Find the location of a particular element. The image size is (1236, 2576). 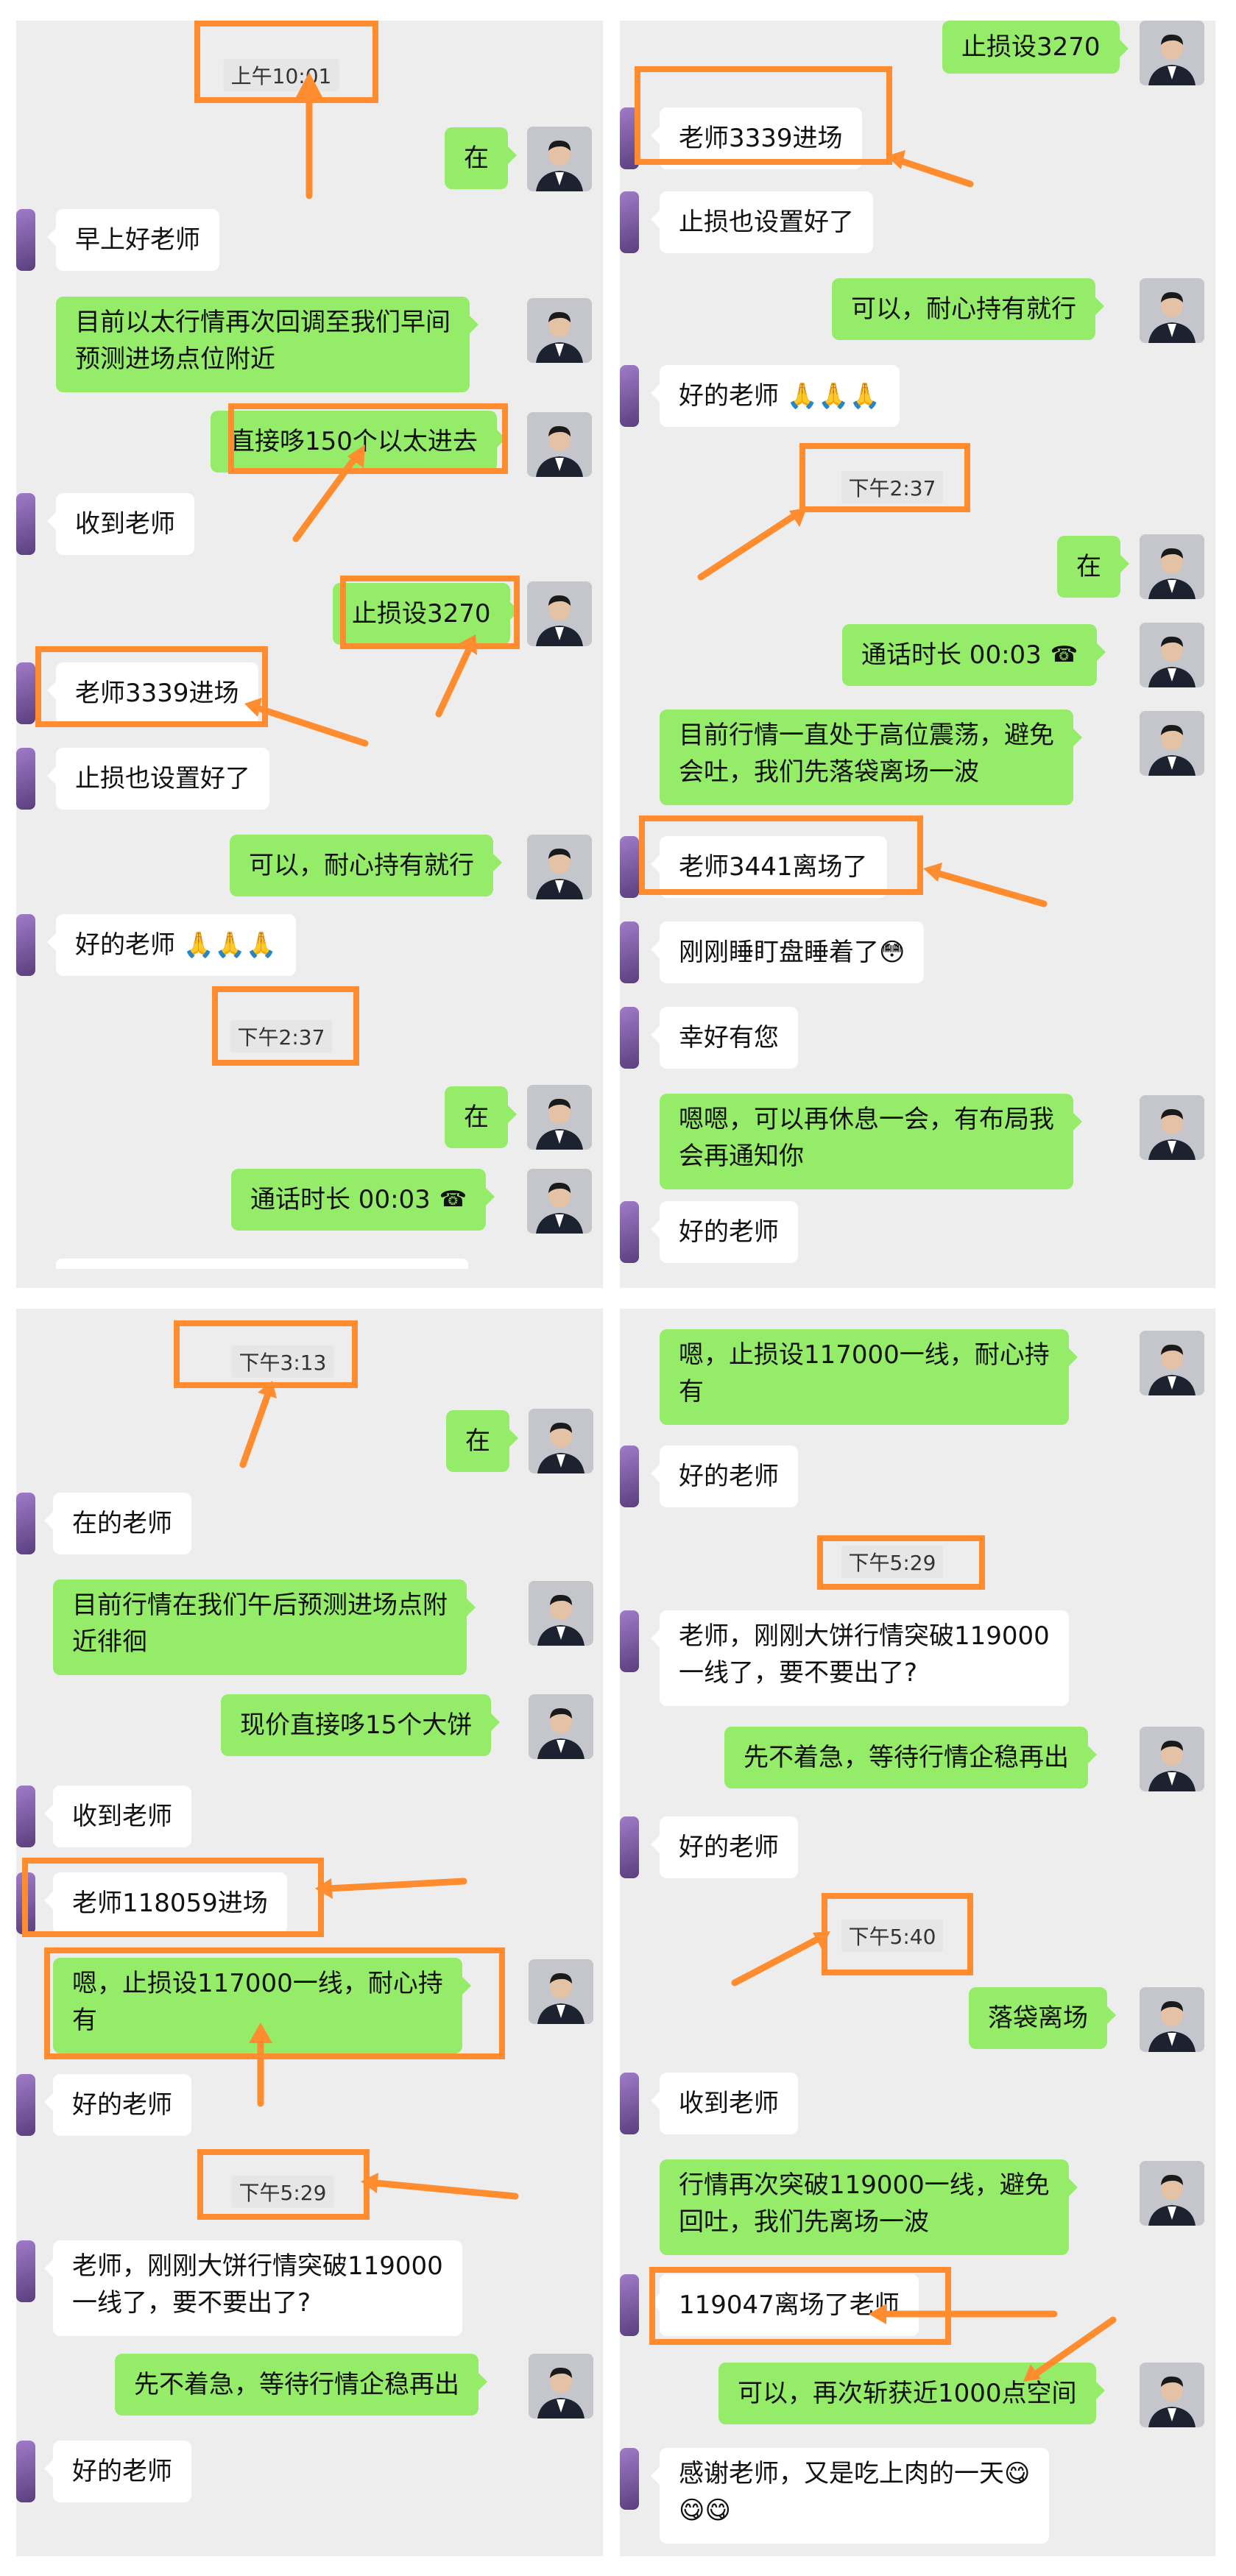

message-bubble-outgoing: 落袋离场 is located at coordinates (1043, 2018).